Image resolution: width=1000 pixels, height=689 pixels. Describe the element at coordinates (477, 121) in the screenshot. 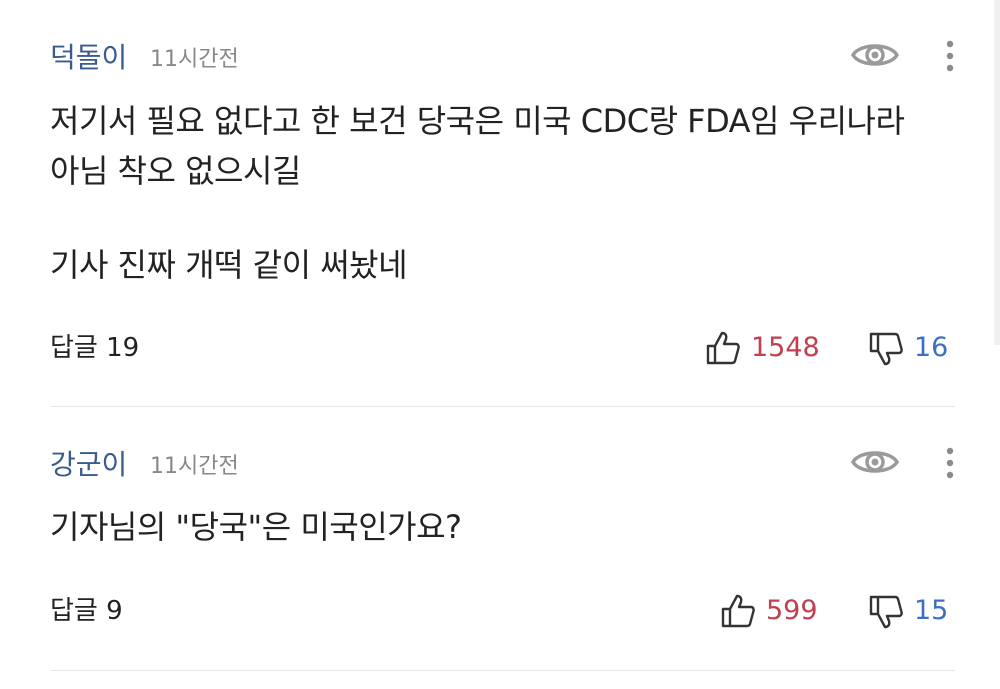

I see `comment-line: 저기서 필요 없다고 한 보건 당국은 미국 CDC랑 FDA임 우리나라` at that location.